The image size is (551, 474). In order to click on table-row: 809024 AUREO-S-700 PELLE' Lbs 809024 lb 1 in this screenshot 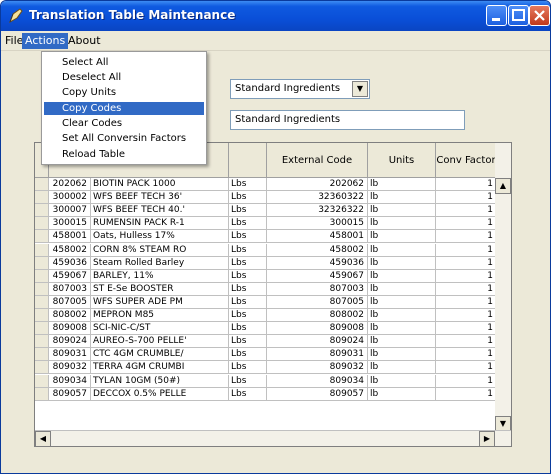, I will do `click(273, 342)`.